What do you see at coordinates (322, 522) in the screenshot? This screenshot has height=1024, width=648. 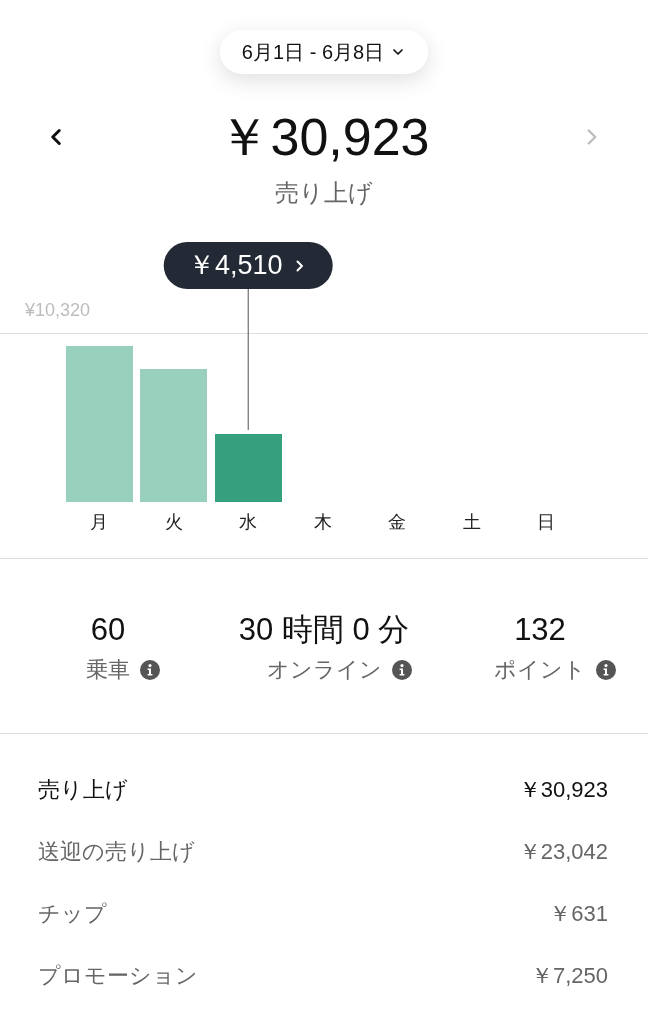 I see `day-label: 木` at bounding box center [322, 522].